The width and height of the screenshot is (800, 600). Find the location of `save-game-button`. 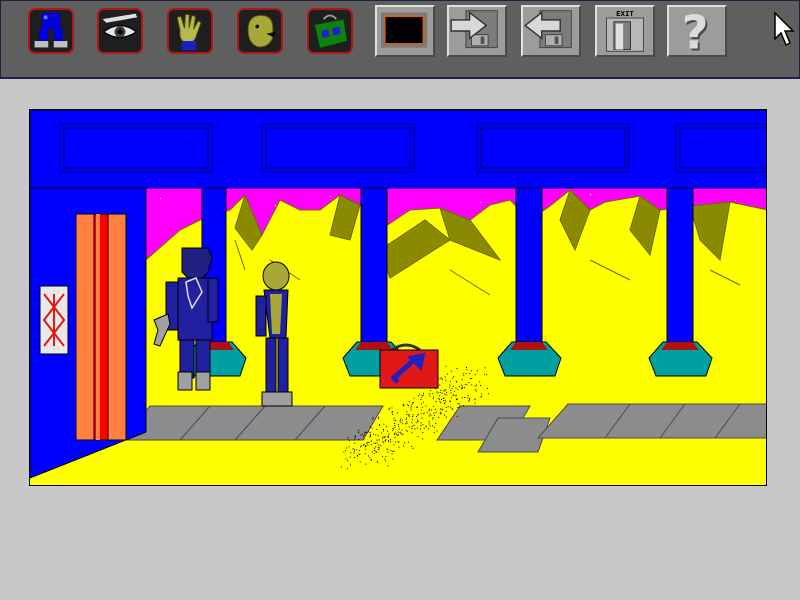

save-game-button is located at coordinates (477, 31).